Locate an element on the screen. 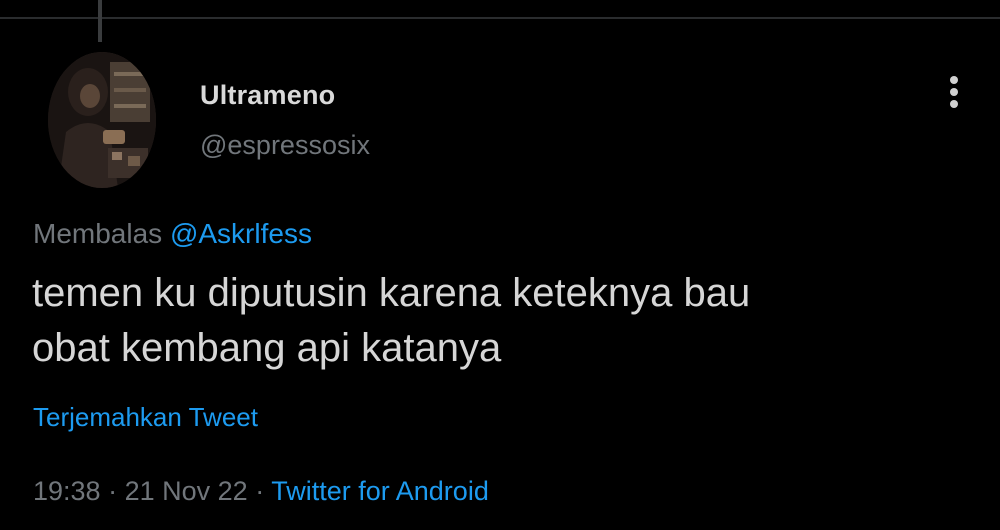  tweet-text-line: obat kembang api katanya is located at coordinates (267, 348).